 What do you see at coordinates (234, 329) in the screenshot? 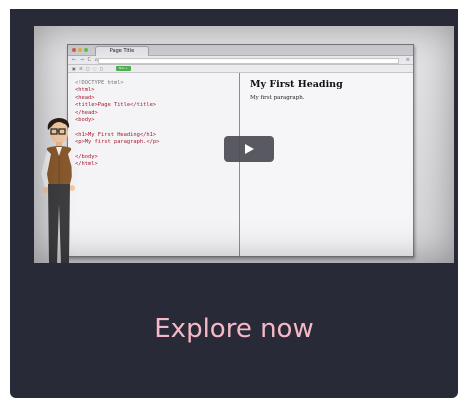
I see `explore-now-link: Explore now` at bounding box center [234, 329].